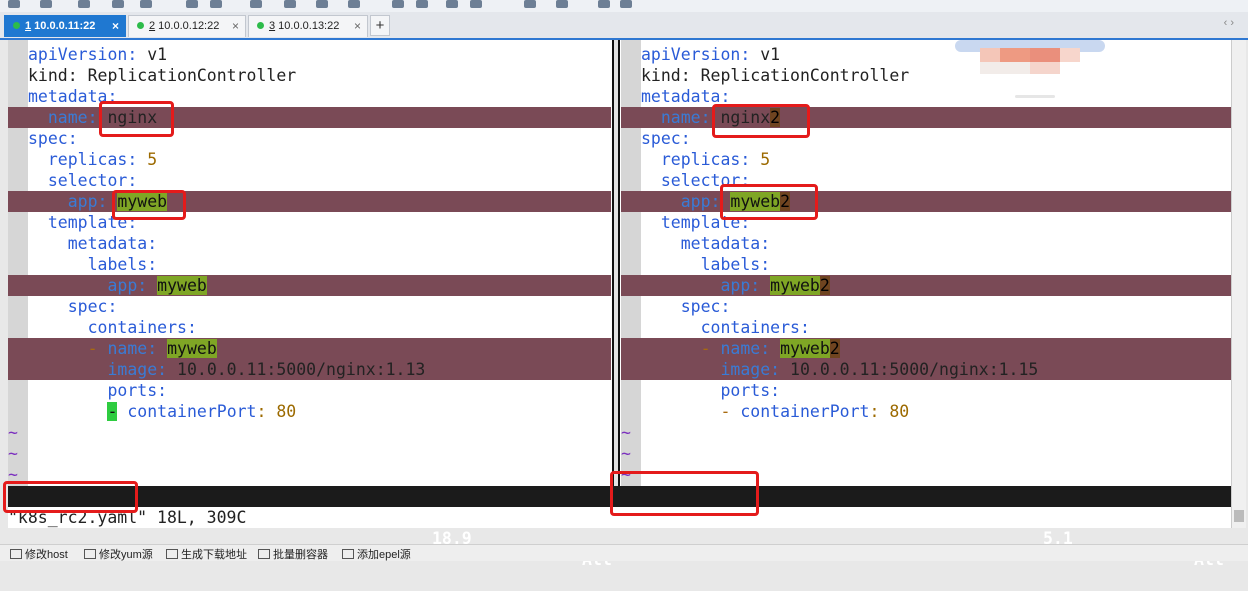 This screenshot has width=1248, height=591. Describe the element at coordinates (380, 25) in the screenshot. I see `add-tab-button: +` at that location.